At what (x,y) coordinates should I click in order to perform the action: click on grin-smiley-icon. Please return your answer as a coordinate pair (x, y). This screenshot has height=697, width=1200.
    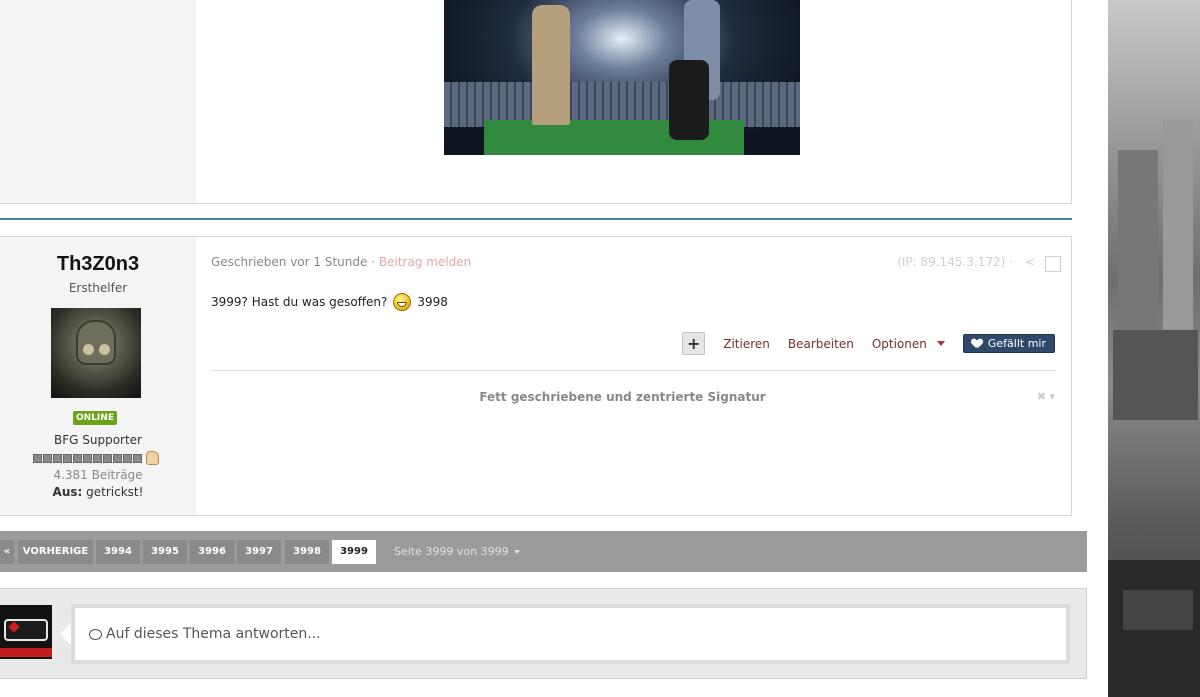
    Looking at the image, I should click on (402, 302).